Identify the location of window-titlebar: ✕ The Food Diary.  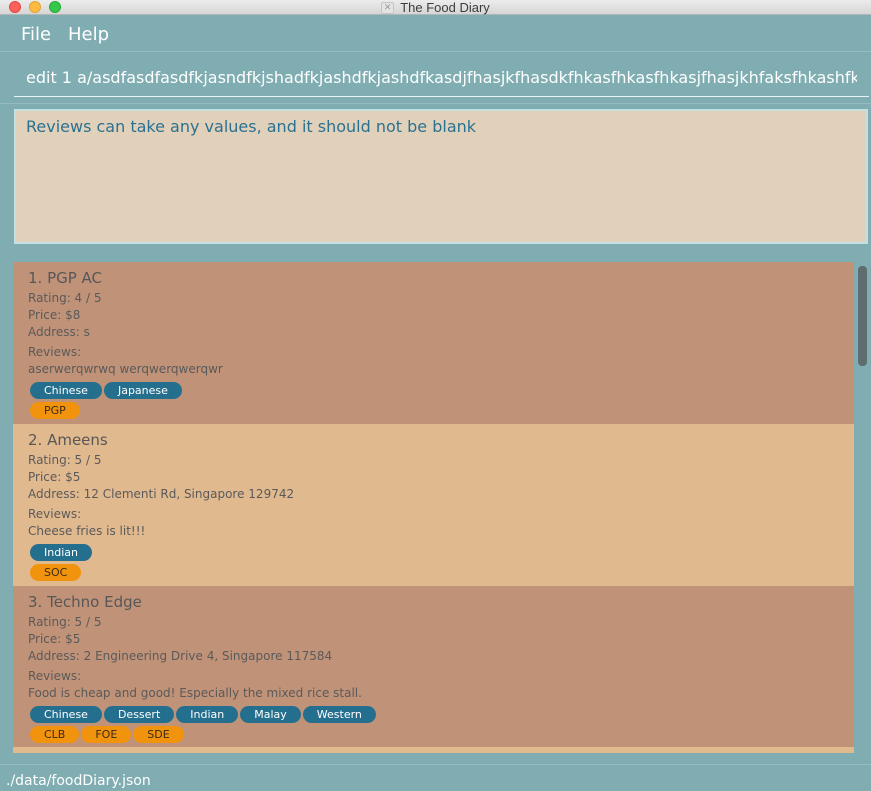
(435, 7).